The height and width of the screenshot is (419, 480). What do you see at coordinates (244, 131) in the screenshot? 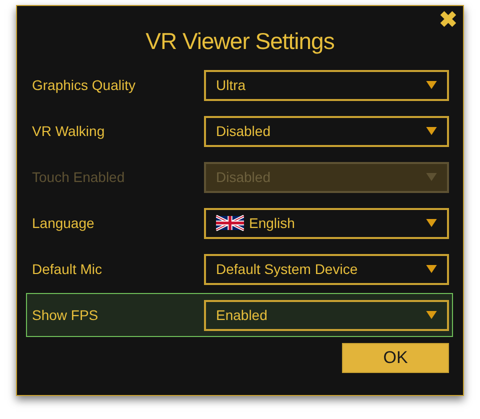
I see `dropdown-value: Disabled` at bounding box center [244, 131].